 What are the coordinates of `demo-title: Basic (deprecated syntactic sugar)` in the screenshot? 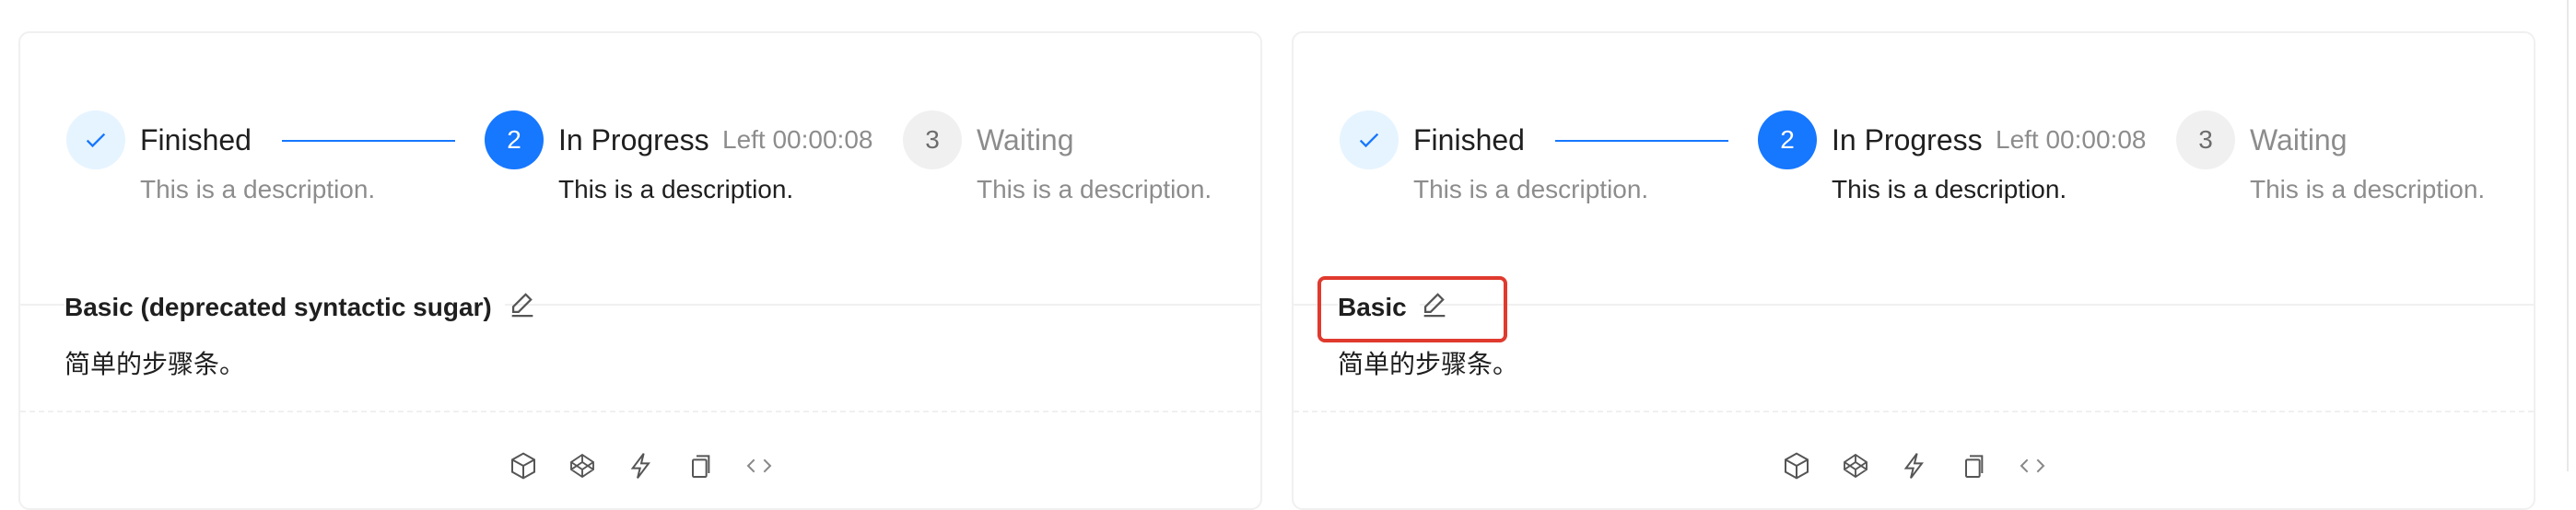 It's located at (284, 307).